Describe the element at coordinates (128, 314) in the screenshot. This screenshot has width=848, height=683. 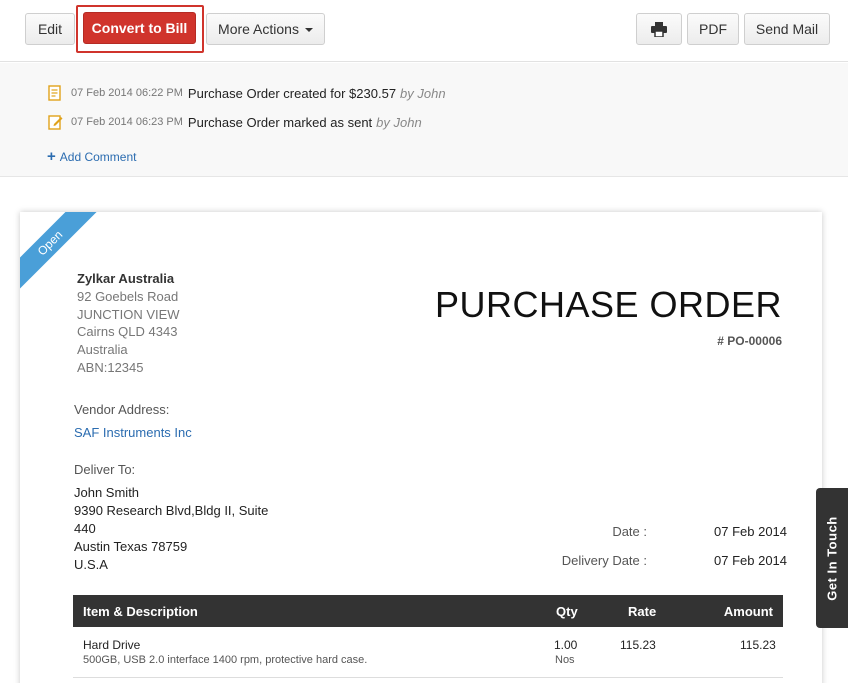
I see `company-address-line: JUNCTION VIEW` at that location.